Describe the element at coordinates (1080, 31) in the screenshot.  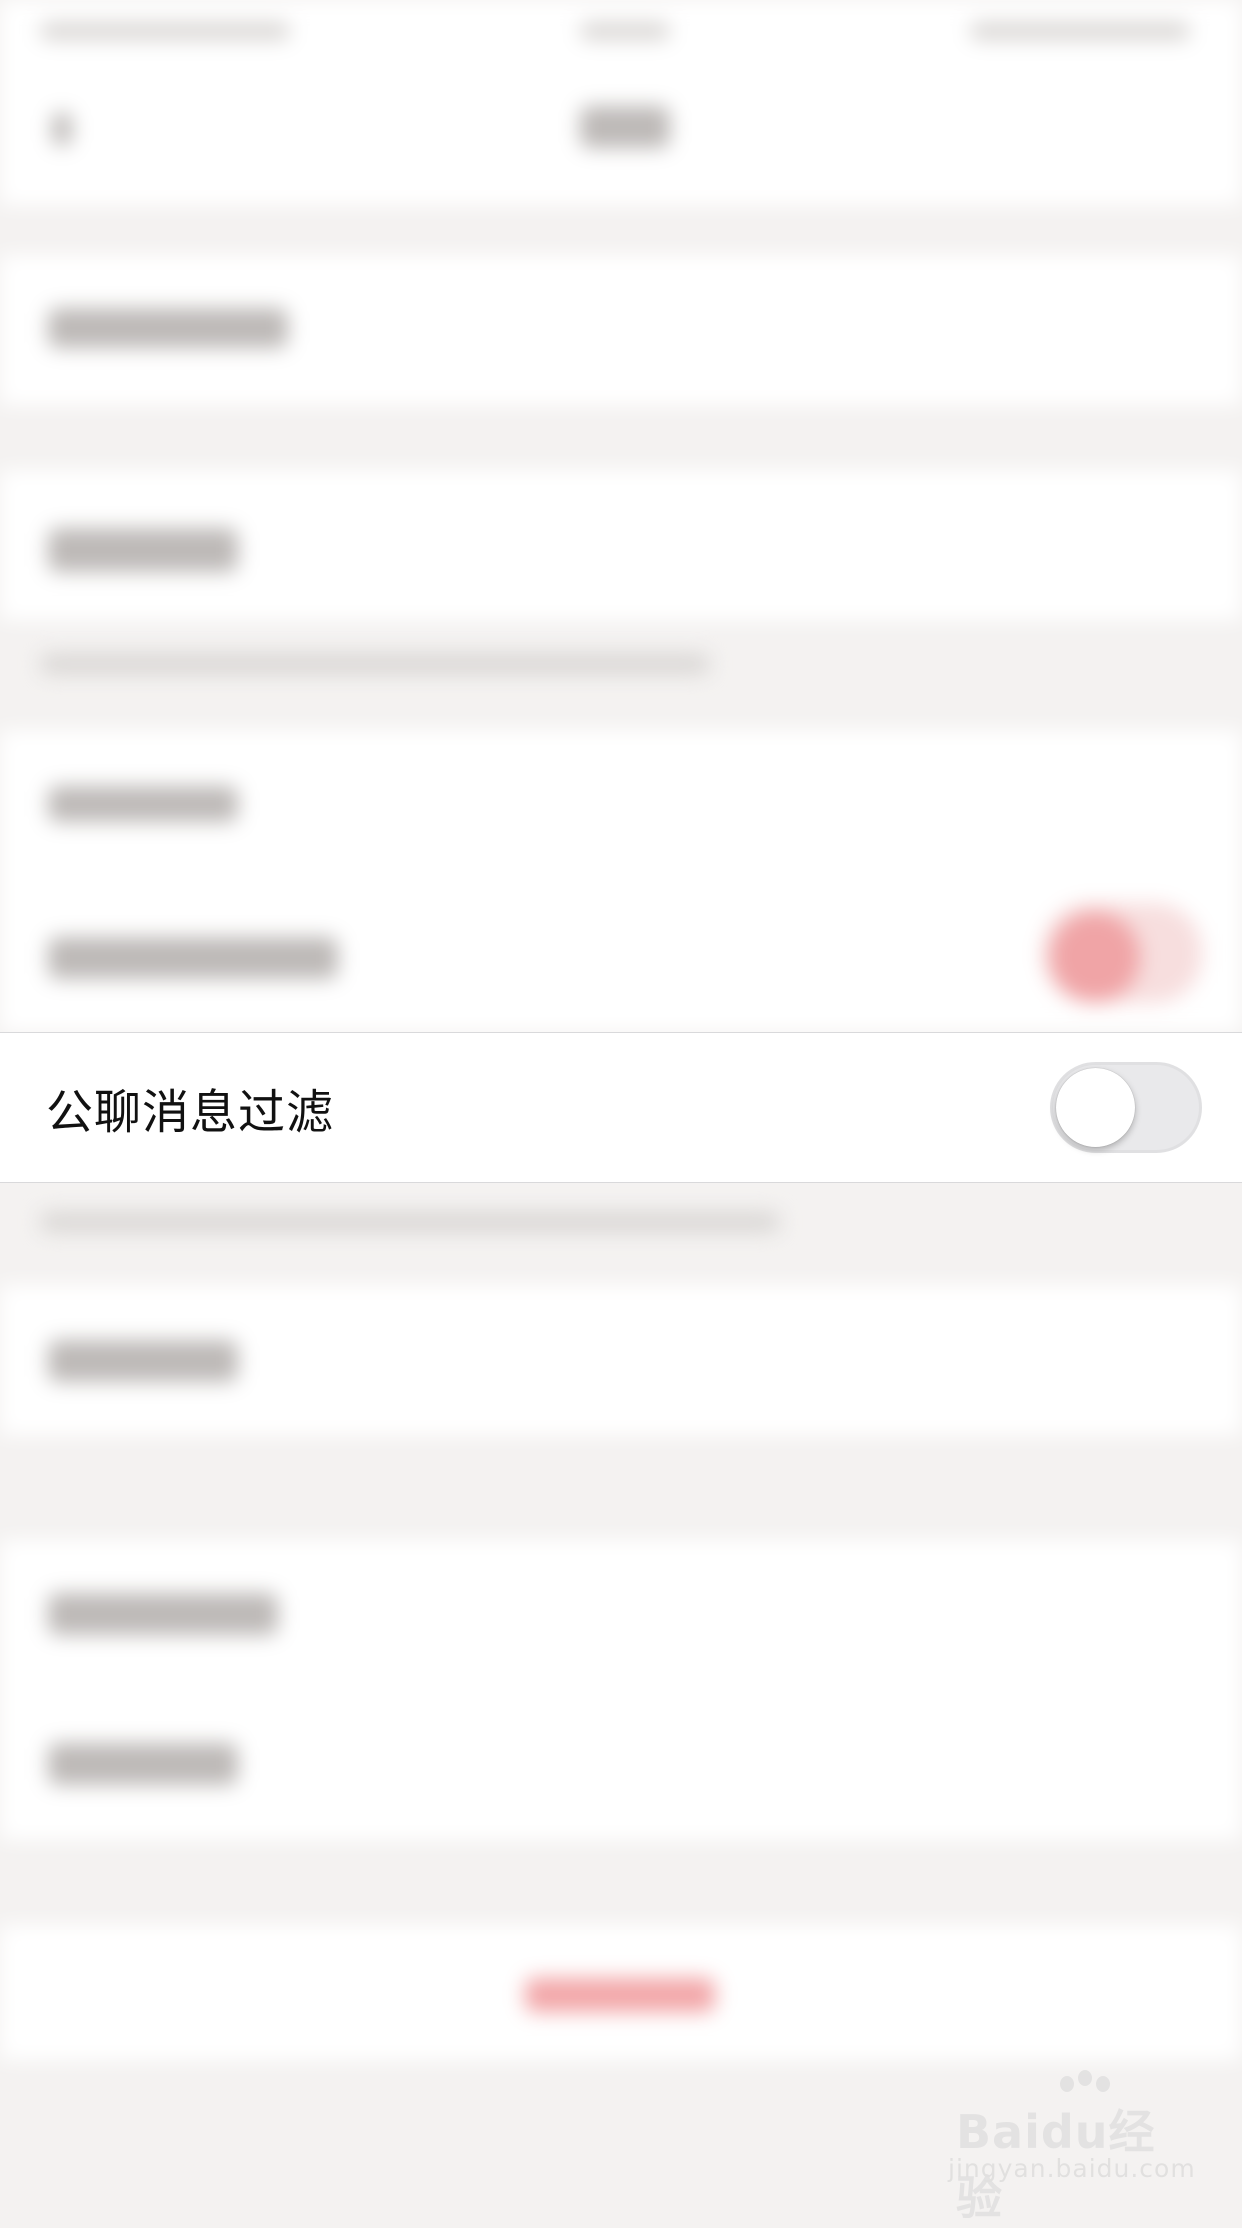
I see `status-bar-right` at that location.